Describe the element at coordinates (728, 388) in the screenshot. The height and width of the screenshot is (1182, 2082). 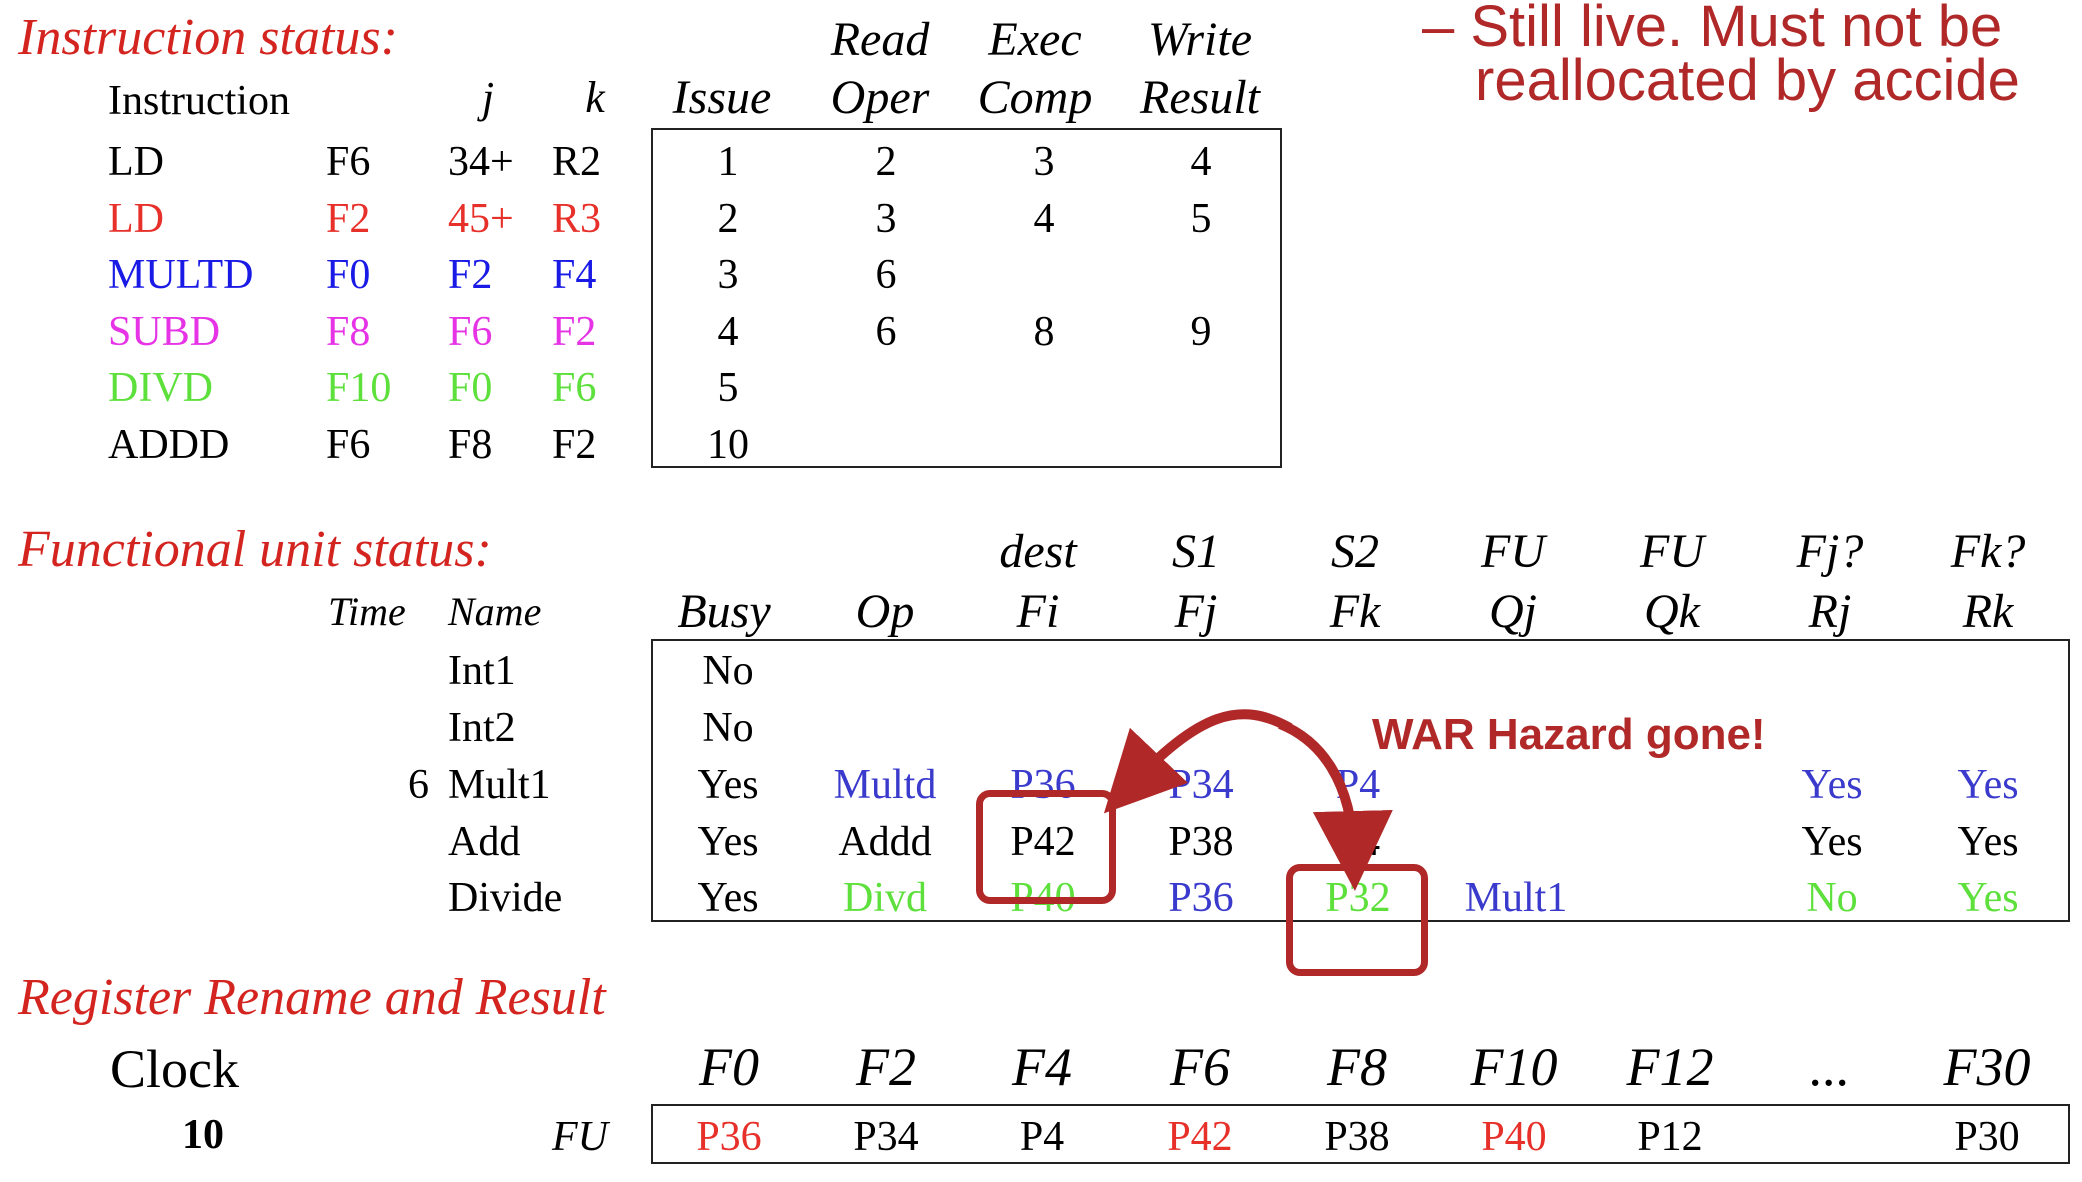
I see `instr-issue: 5` at that location.